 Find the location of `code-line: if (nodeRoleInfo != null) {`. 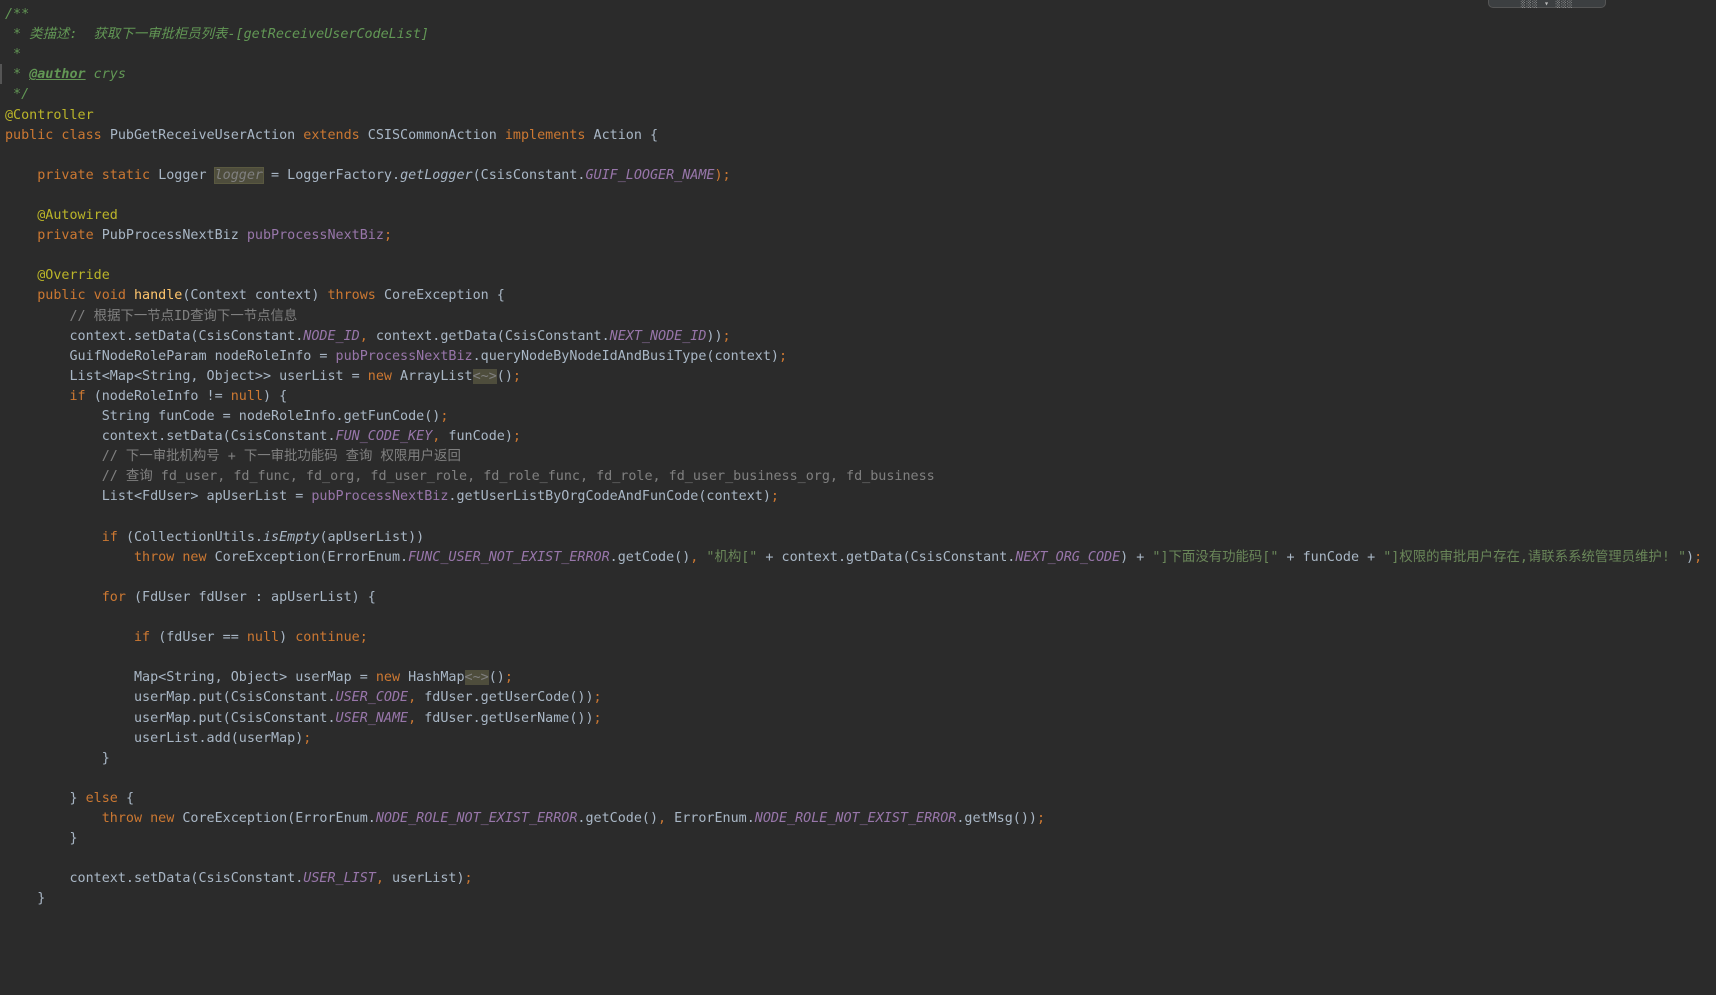

code-line: if (nodeRoleInfo != null) { is located at coordinates (146, 397).